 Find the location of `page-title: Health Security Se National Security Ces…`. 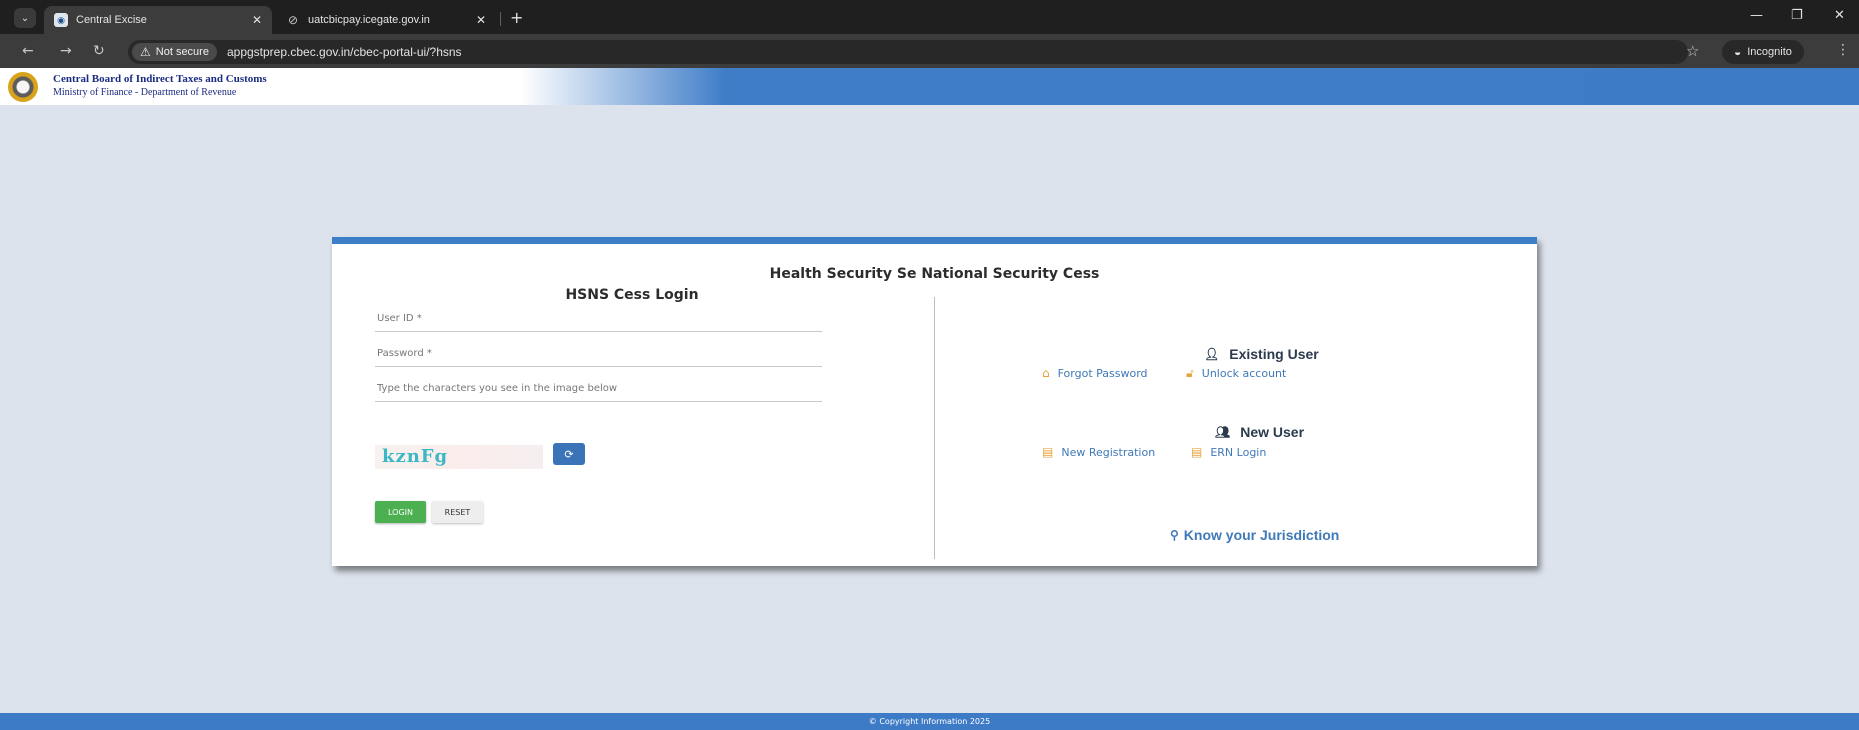

page-title: Health Security Se National Security Ces… is located at coordinates (934, 274).